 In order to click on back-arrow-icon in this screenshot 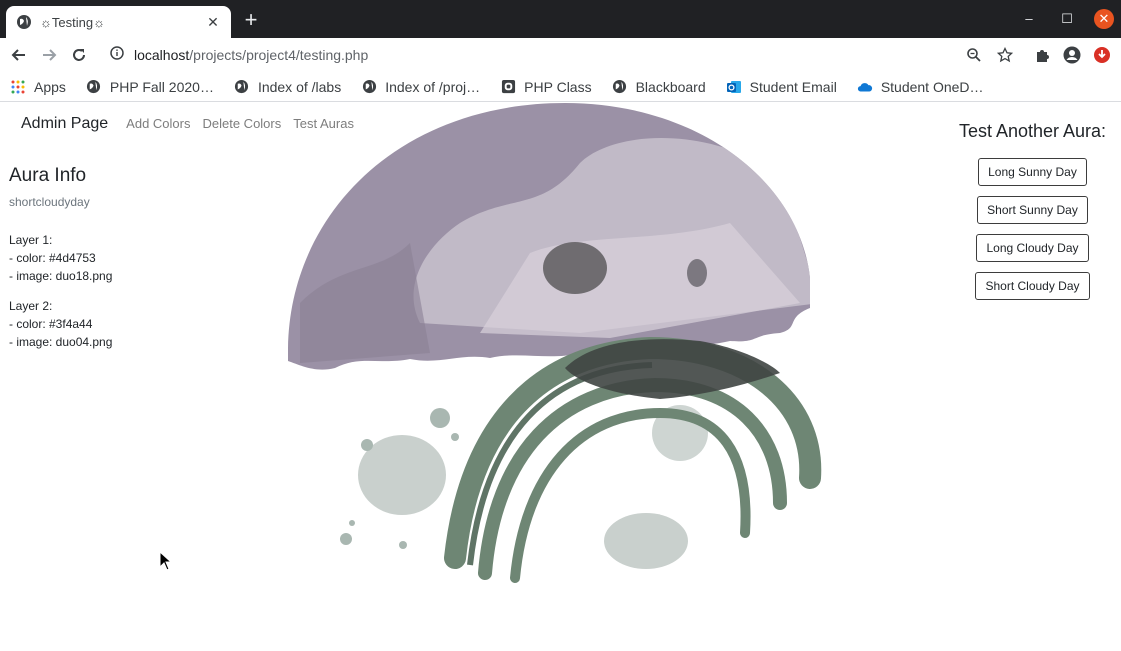, I will do `click(19, 55)`.